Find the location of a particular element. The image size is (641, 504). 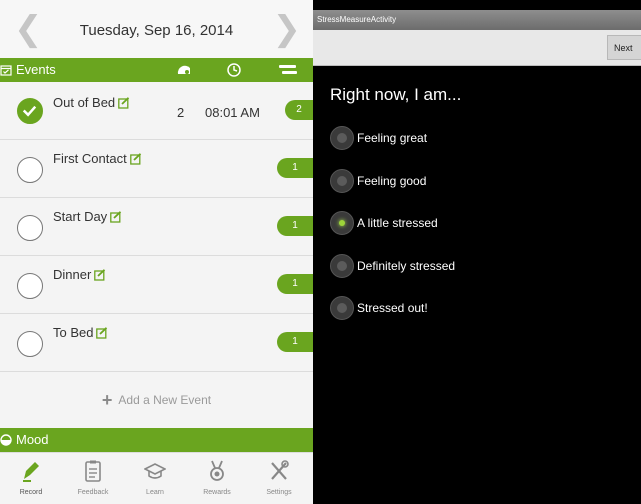

stress-option-feeling-good: Feeling good is located at coordinates (378, 181).